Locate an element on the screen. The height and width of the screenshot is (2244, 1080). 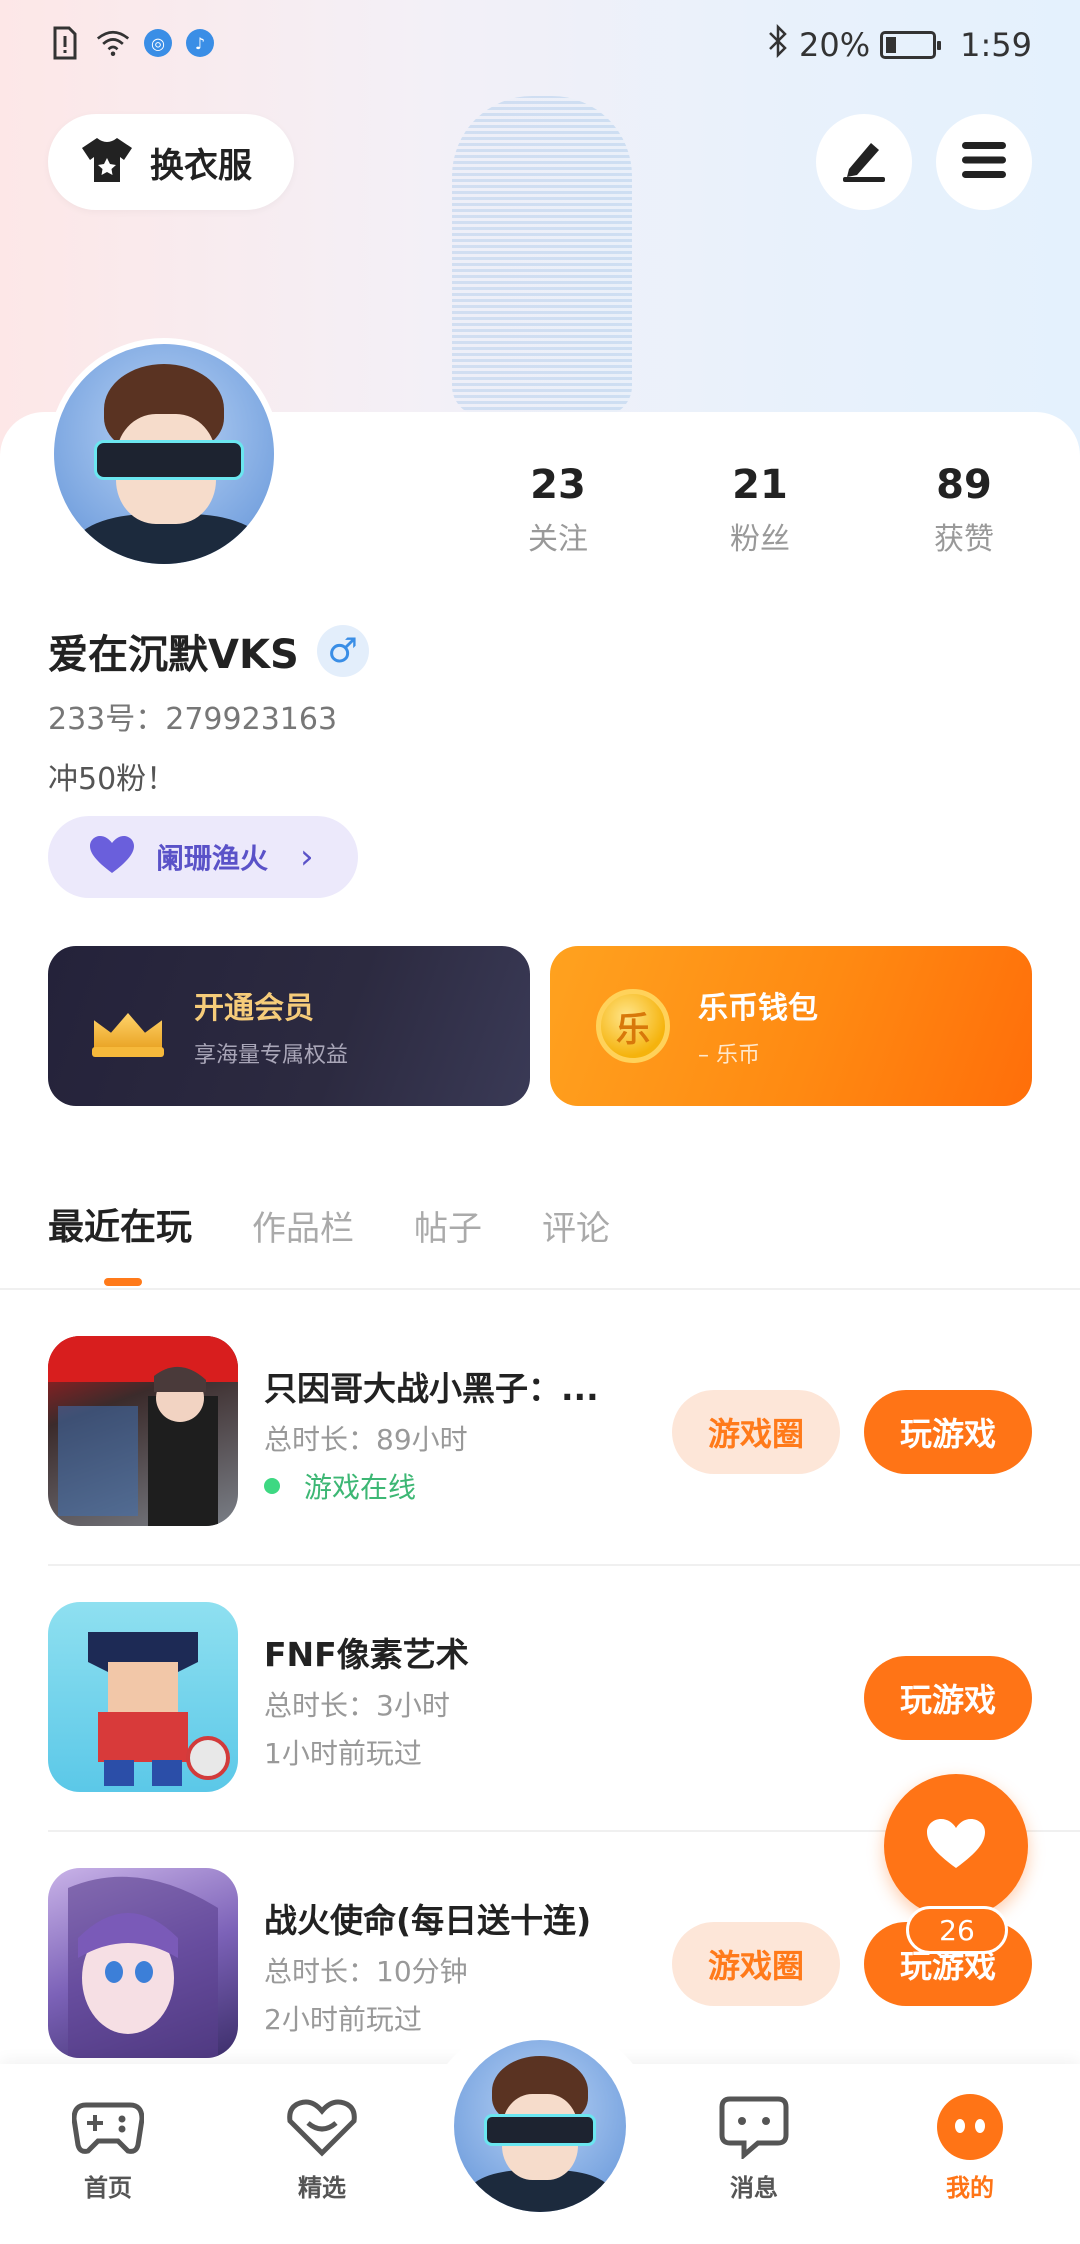
game-duration: 总时长：3小时 is located at coordinates (357, 1705).